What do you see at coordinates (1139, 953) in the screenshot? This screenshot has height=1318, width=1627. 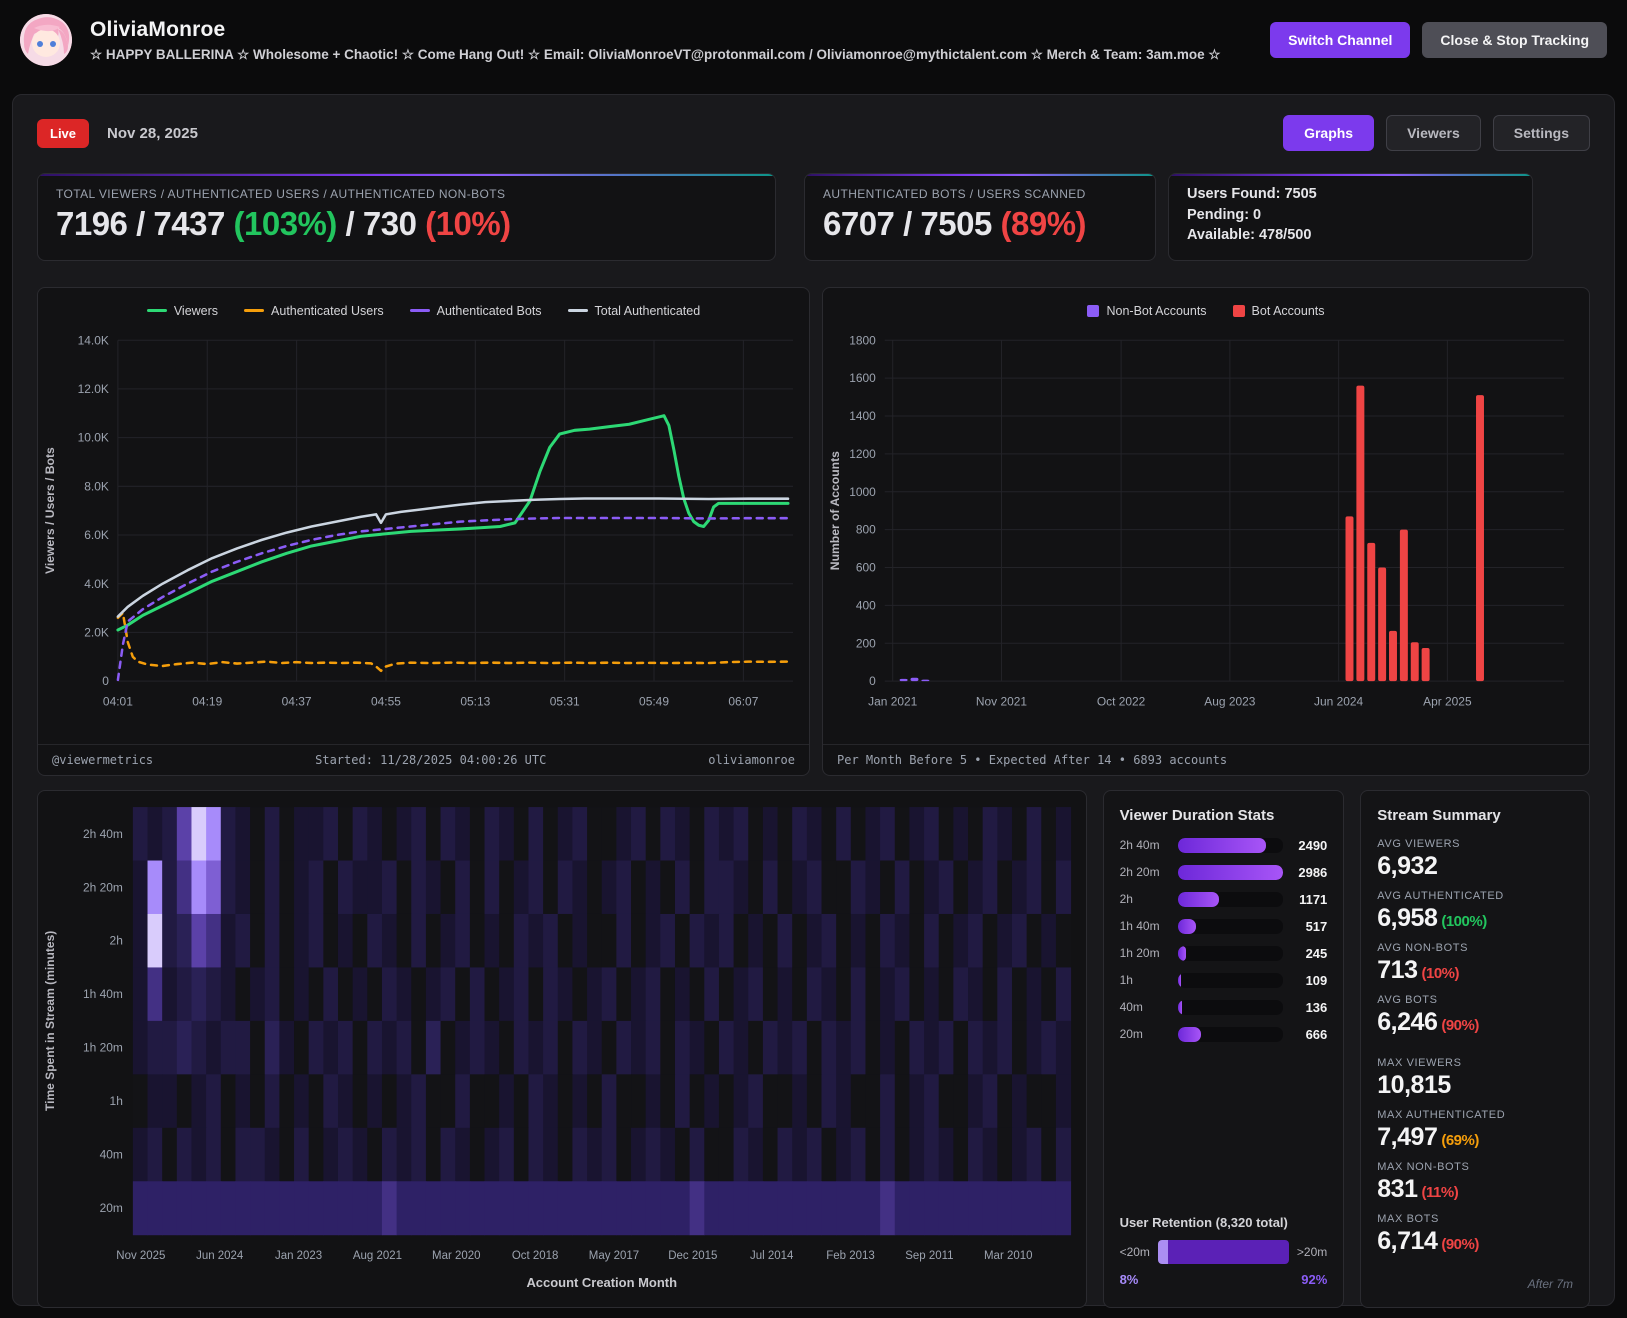 I see `duration-label: 1h 20m` at bounding box center [1139, 953].